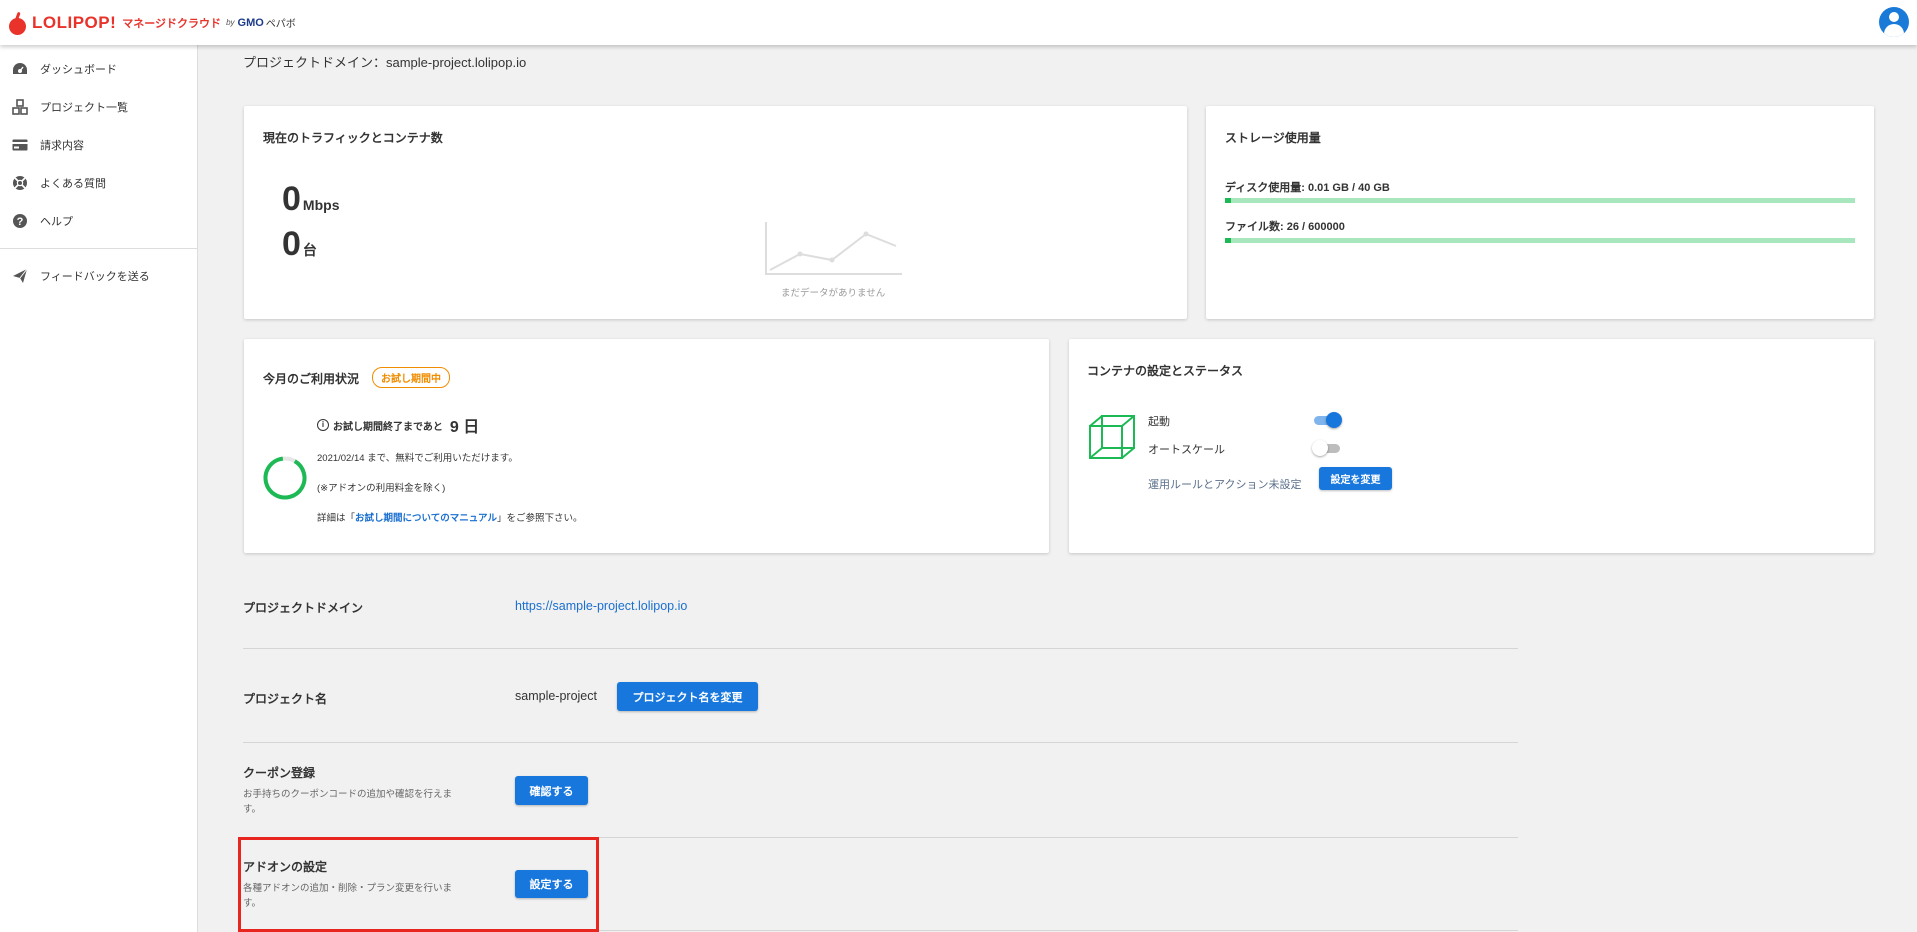 The image size is (1917, 932). I want to click on traffic-card-title: 現在のトラフィックとコンテナ数, so click(353, 138).